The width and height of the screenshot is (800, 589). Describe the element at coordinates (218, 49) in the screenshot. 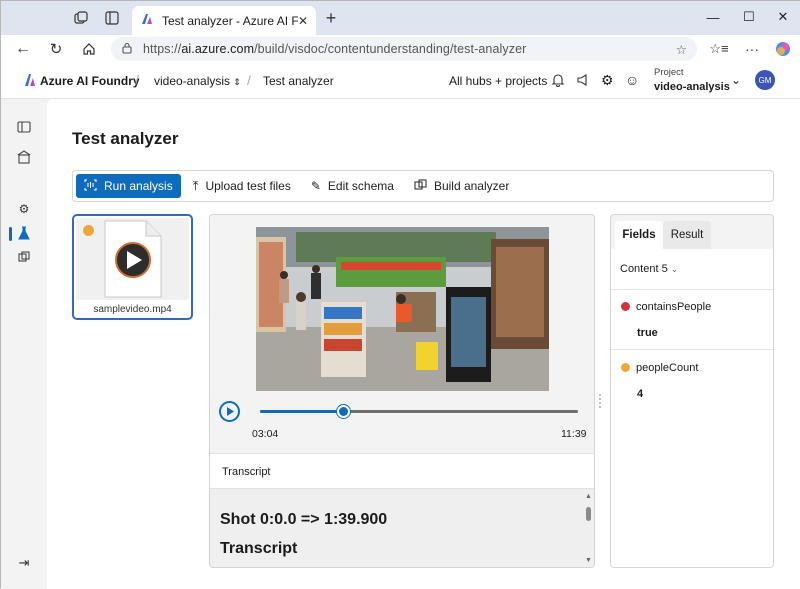

I see `url-host: ai.azure.com` at that location.